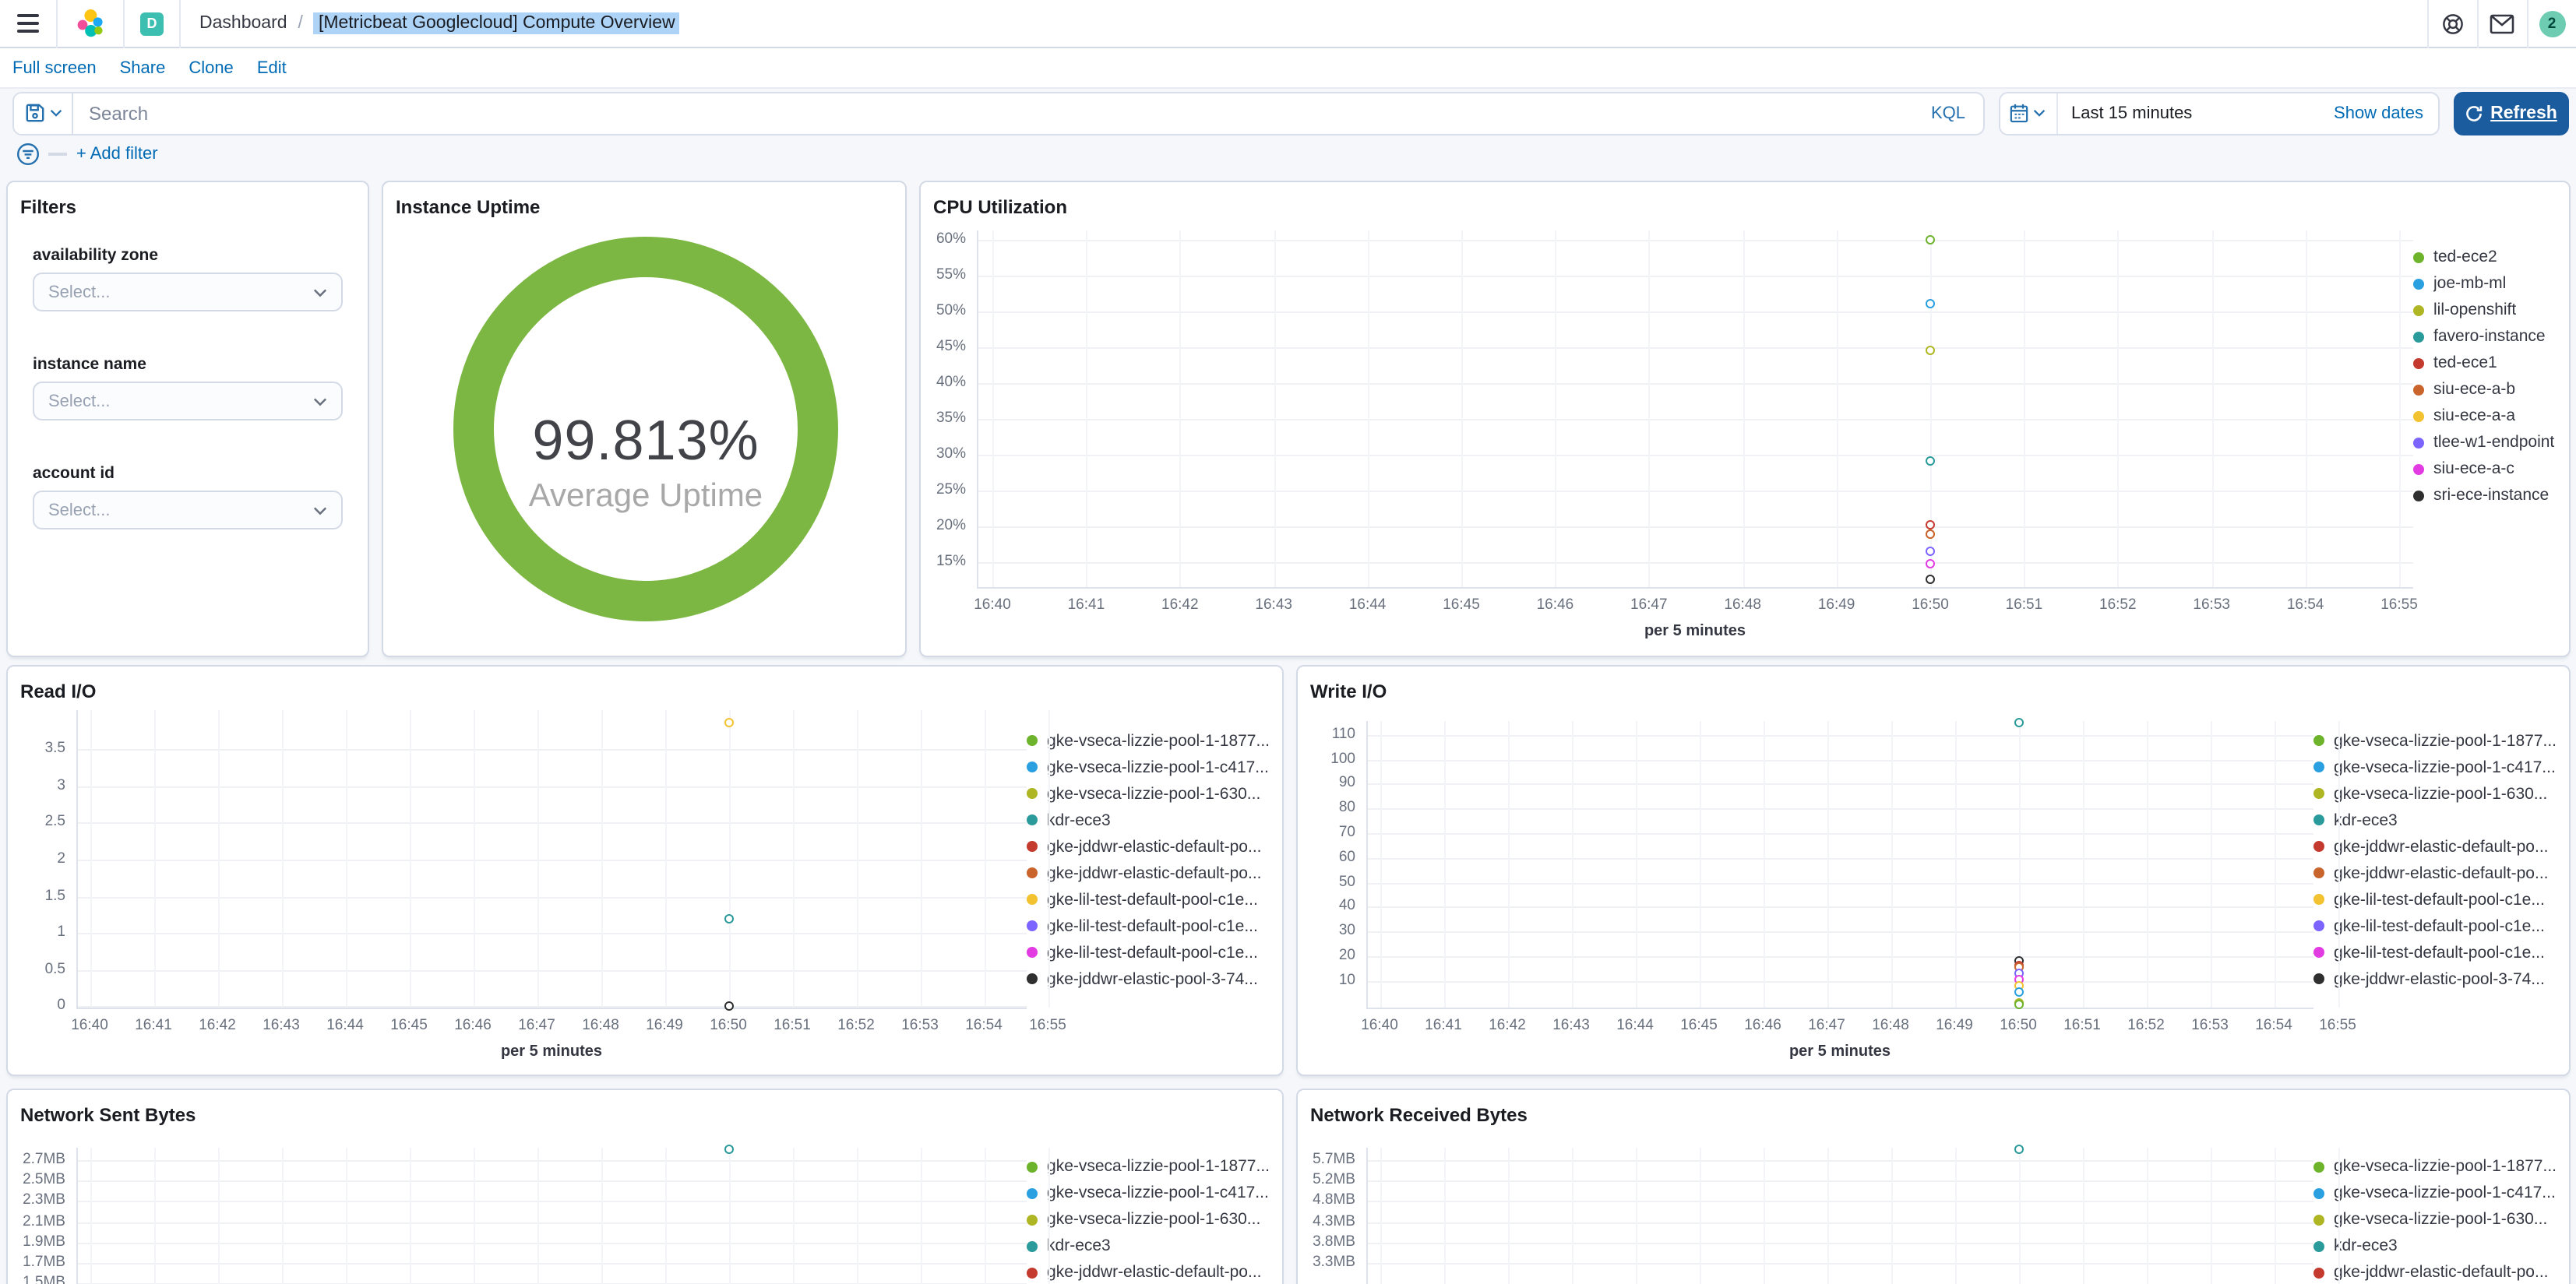 The image size is (2576, 1284). I want to click on y-tick-label: 2, so click(61, 858).